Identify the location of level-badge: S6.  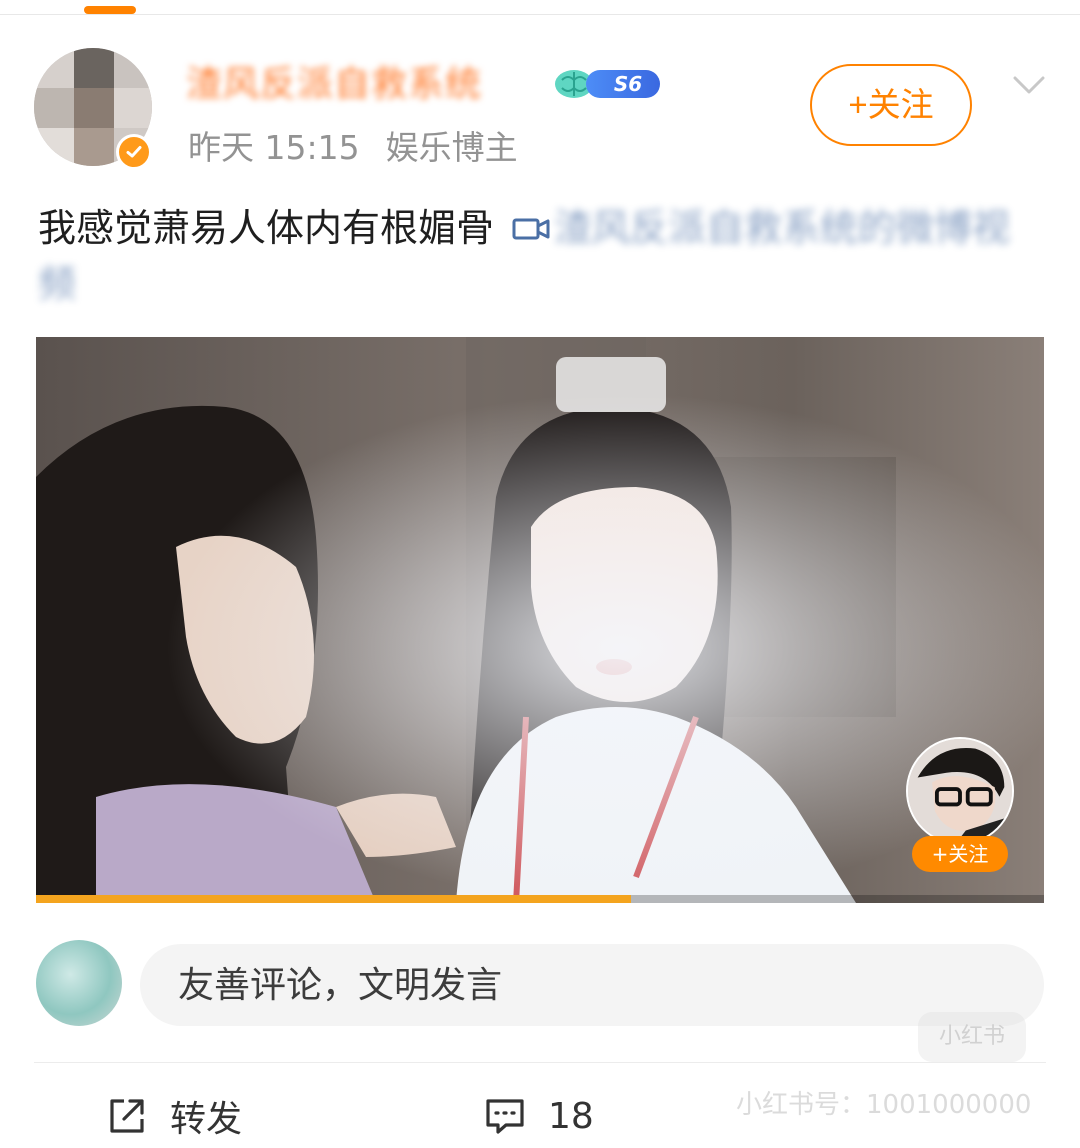
(606, 84).